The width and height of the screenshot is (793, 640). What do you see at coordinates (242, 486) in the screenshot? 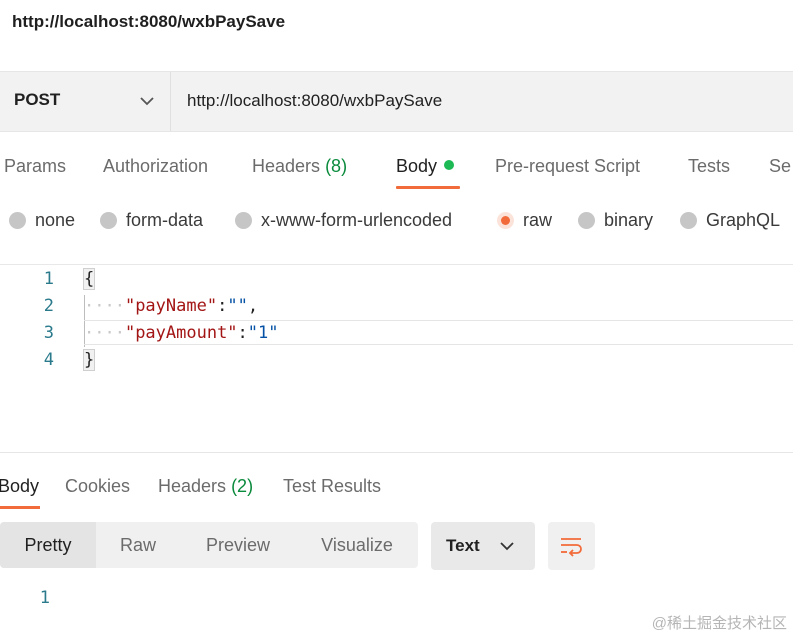
I see `response-headers-count: (2)` at bounding box center [242, 486].